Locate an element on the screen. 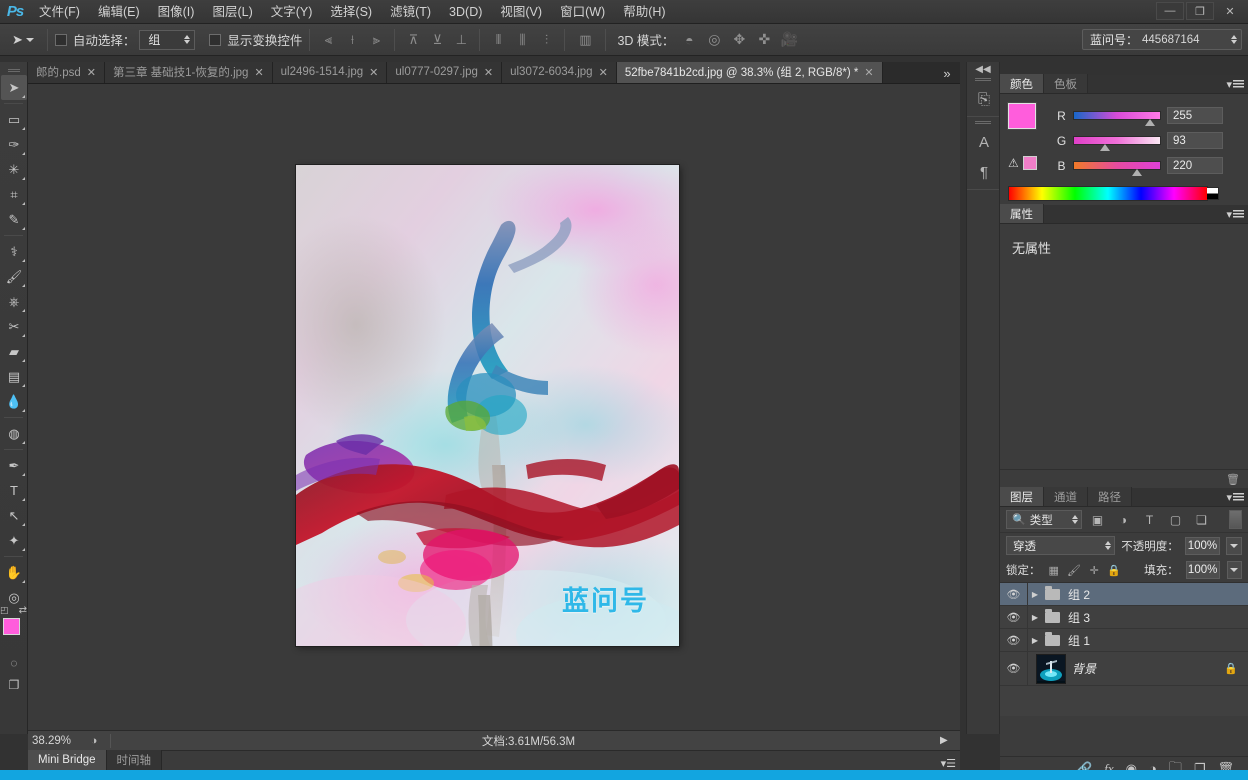 This screenshot has width=1248, height=780. filter-shape-icon: ▢ is located at coordinates (1175, 519).